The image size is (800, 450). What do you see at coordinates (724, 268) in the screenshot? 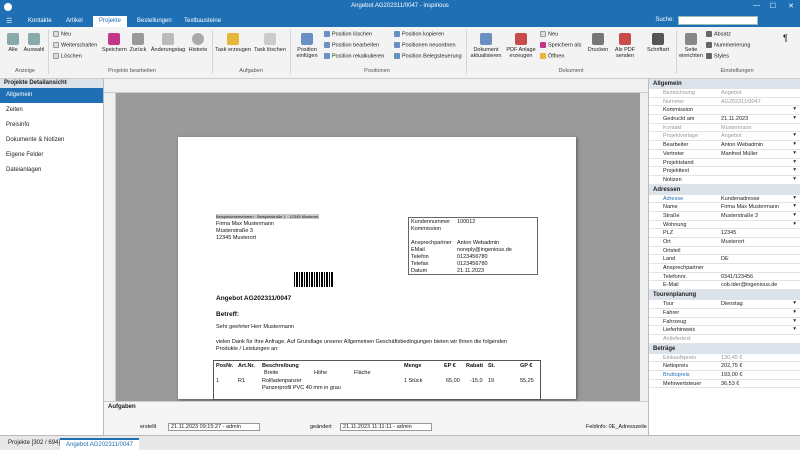
I see `prop-row: Ansprechpartner` at bounding box center [724, 268].